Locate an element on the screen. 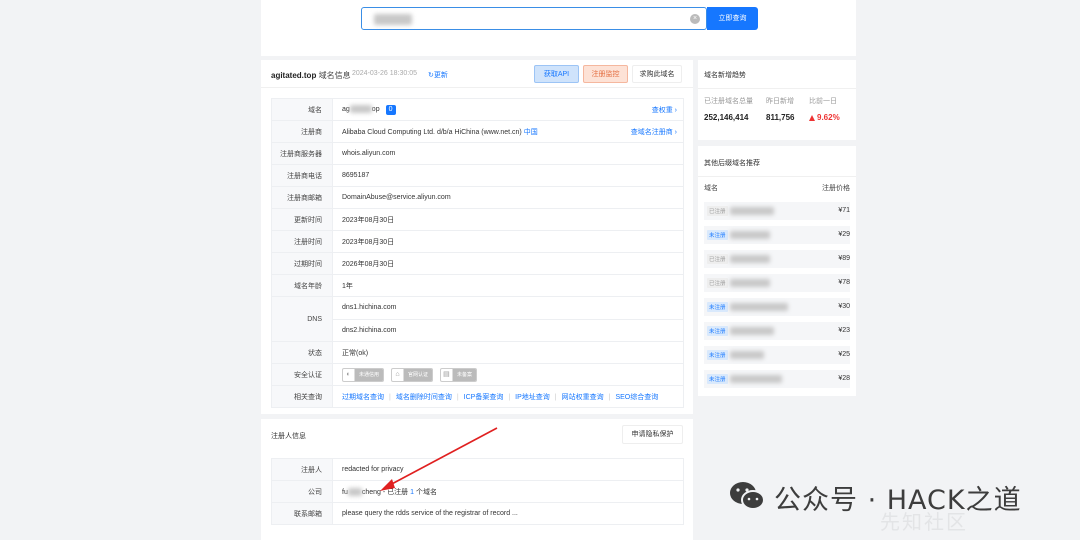  clear-icon: × is located at coordinates (695, 19).